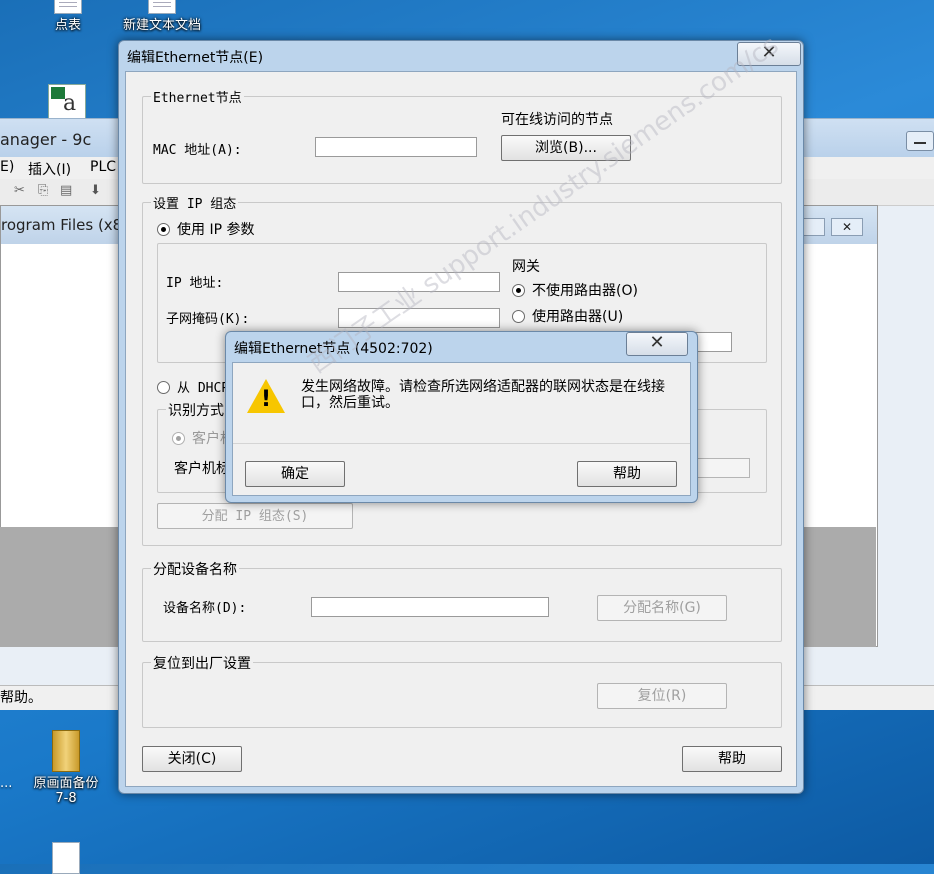 The width and height of the screenshot is (934, 874). I want to click on download-icon: ⬇, so click(95, 190).